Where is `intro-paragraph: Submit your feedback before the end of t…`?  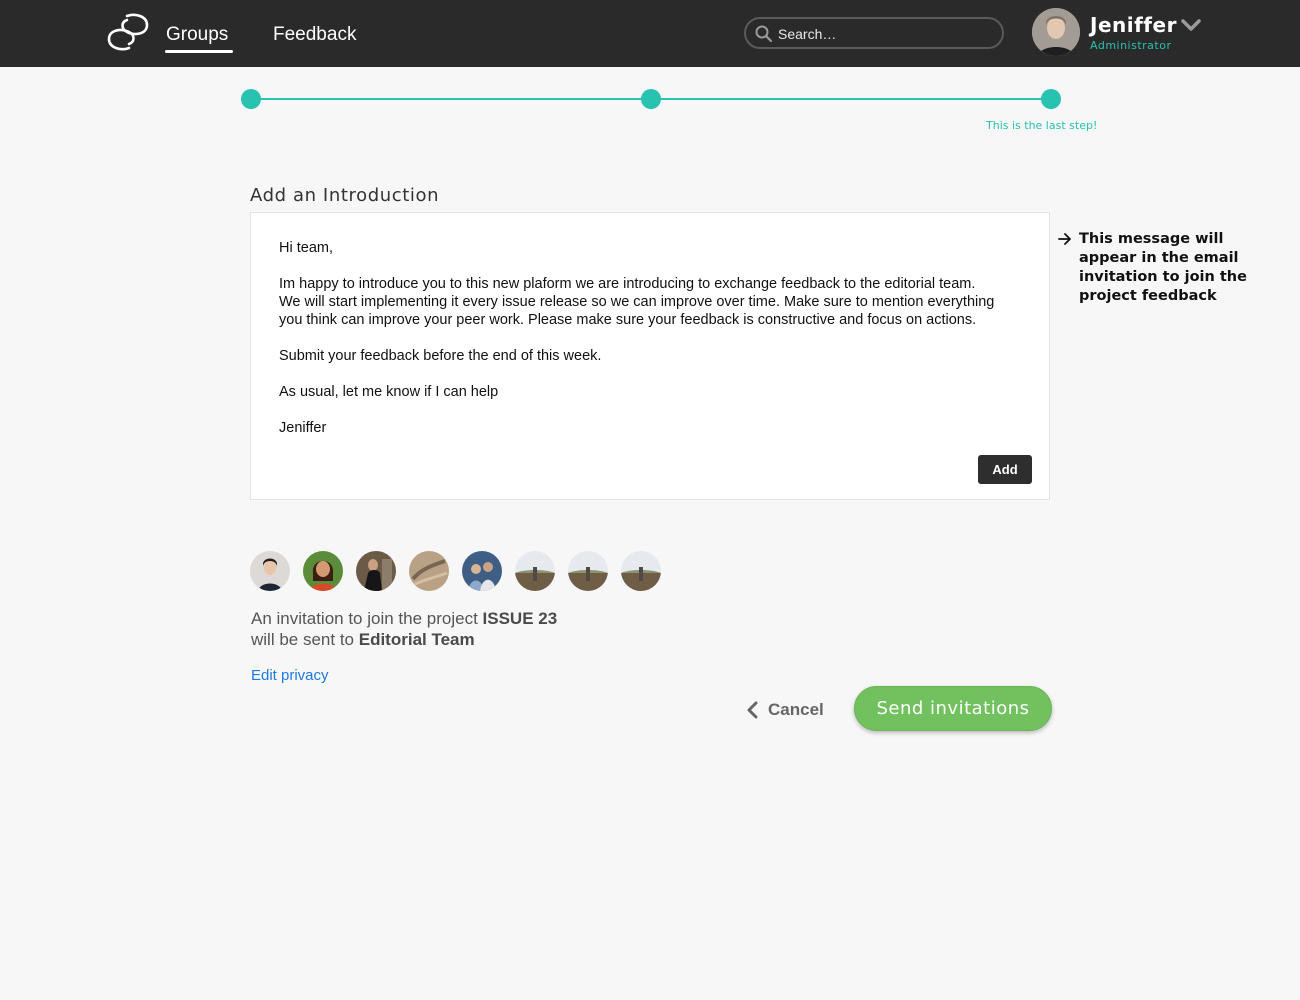 intro-paragraph: Submit your feedback before the end of t… is located at coordinates (440, 356).